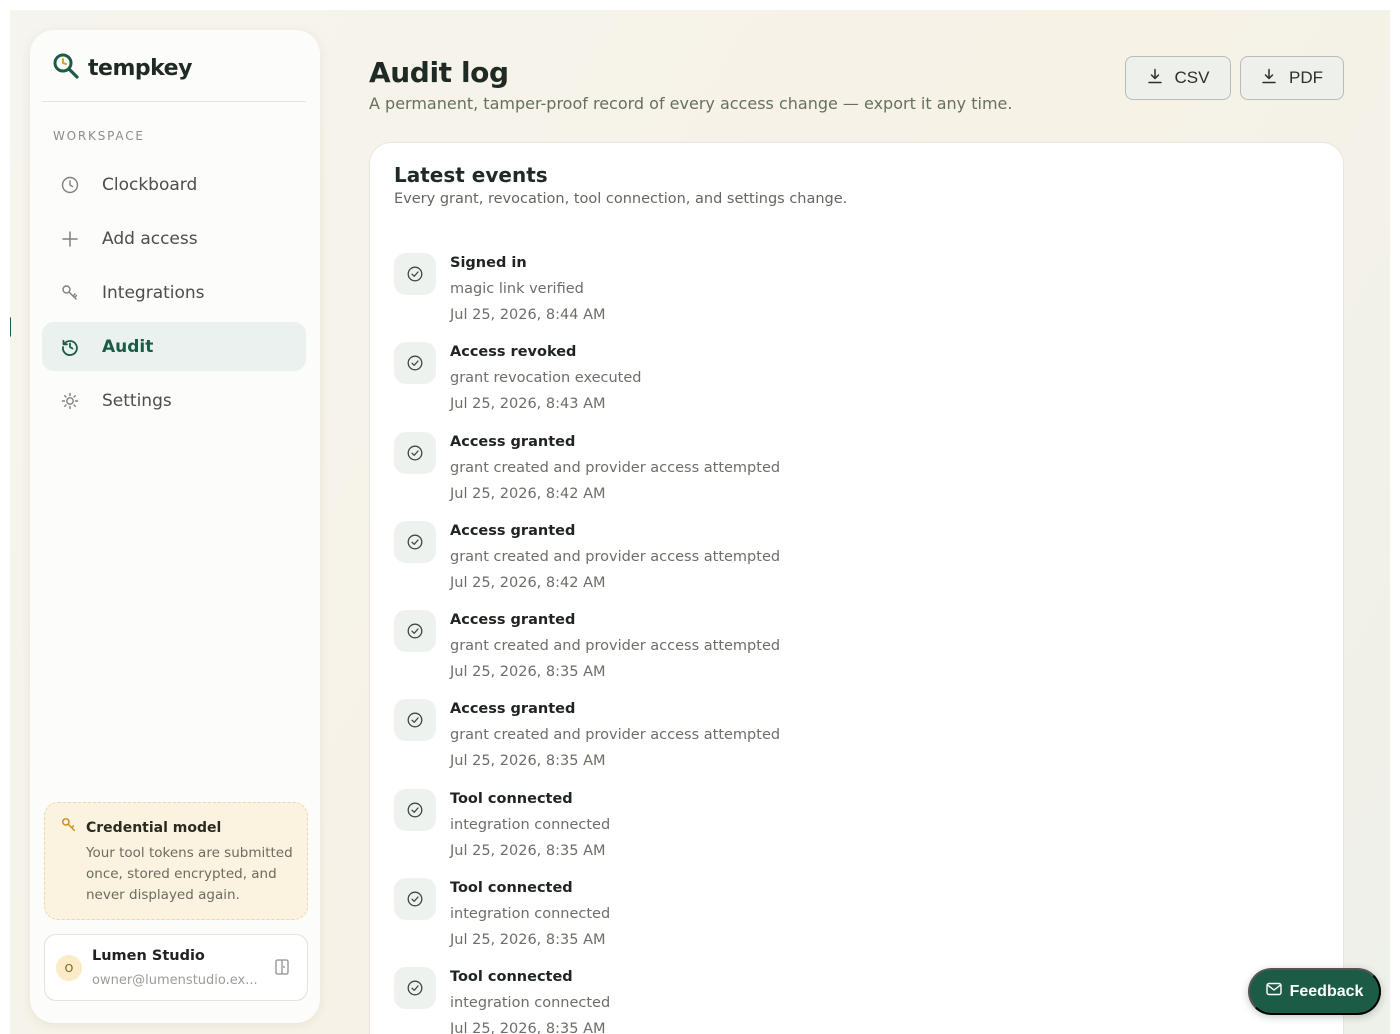 This screenshot has height=1034, width=1400. Describe the element at coordinates (471, 175) in the screenshot. I see `card-title: Latest events` at that location.